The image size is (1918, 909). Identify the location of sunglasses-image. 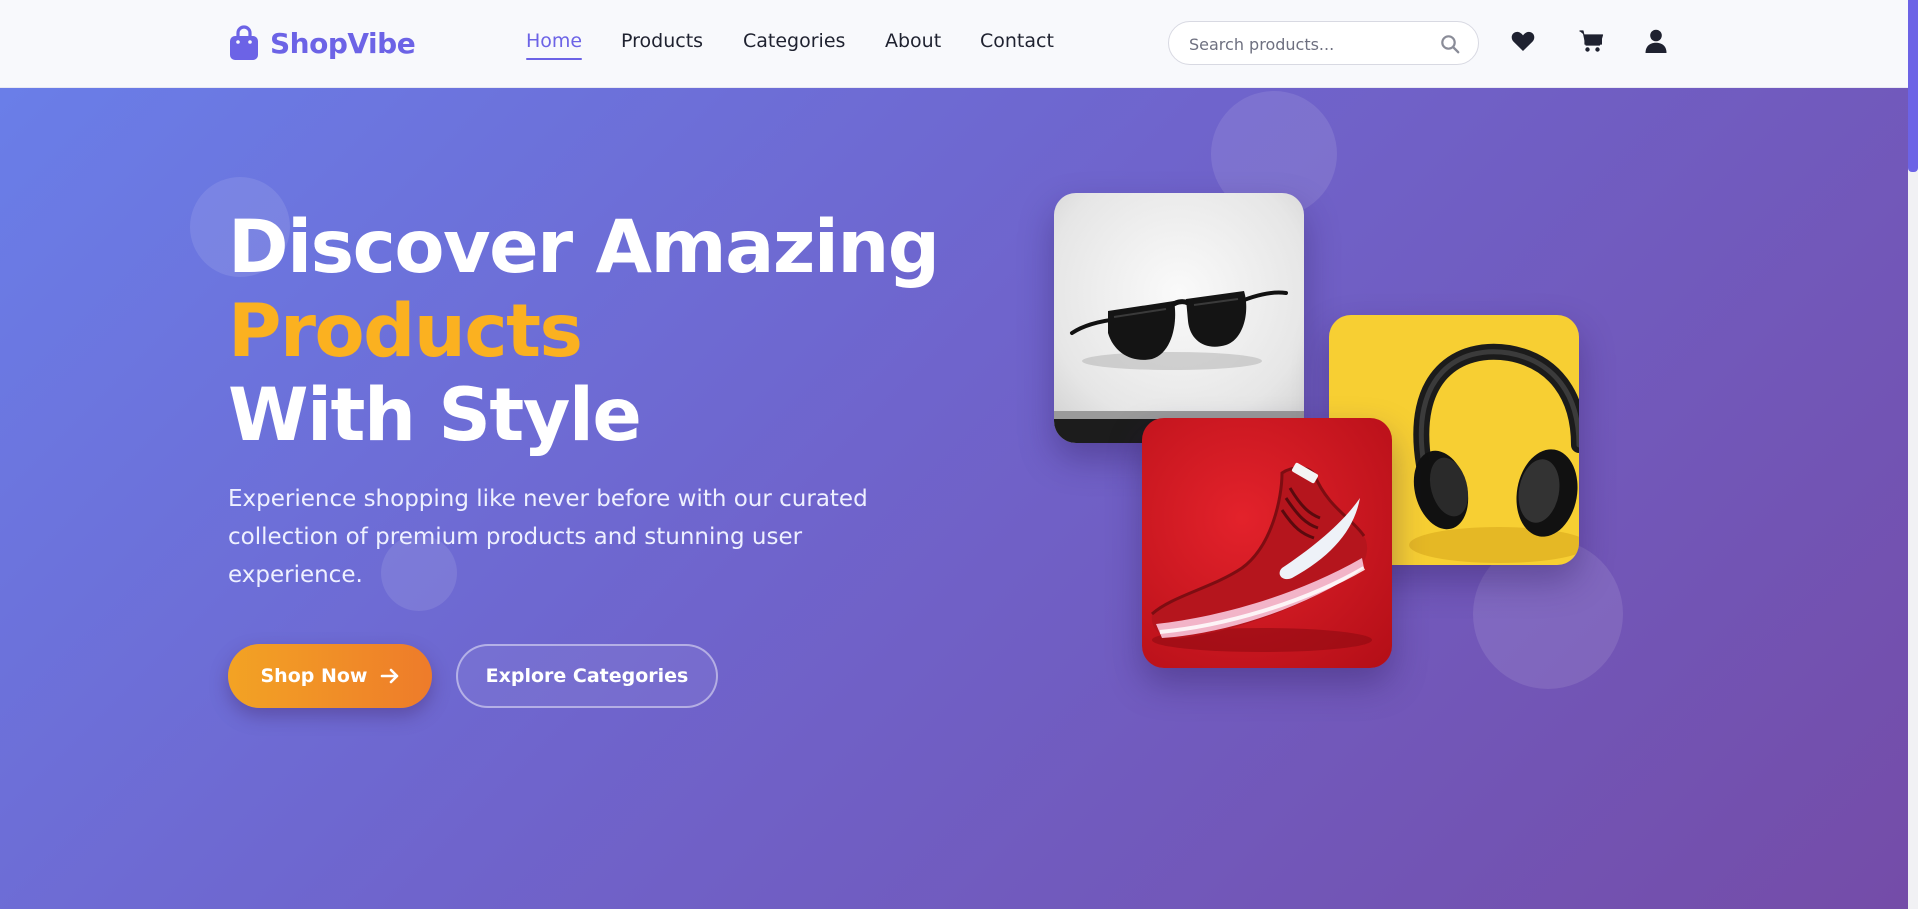
(1179, 318).